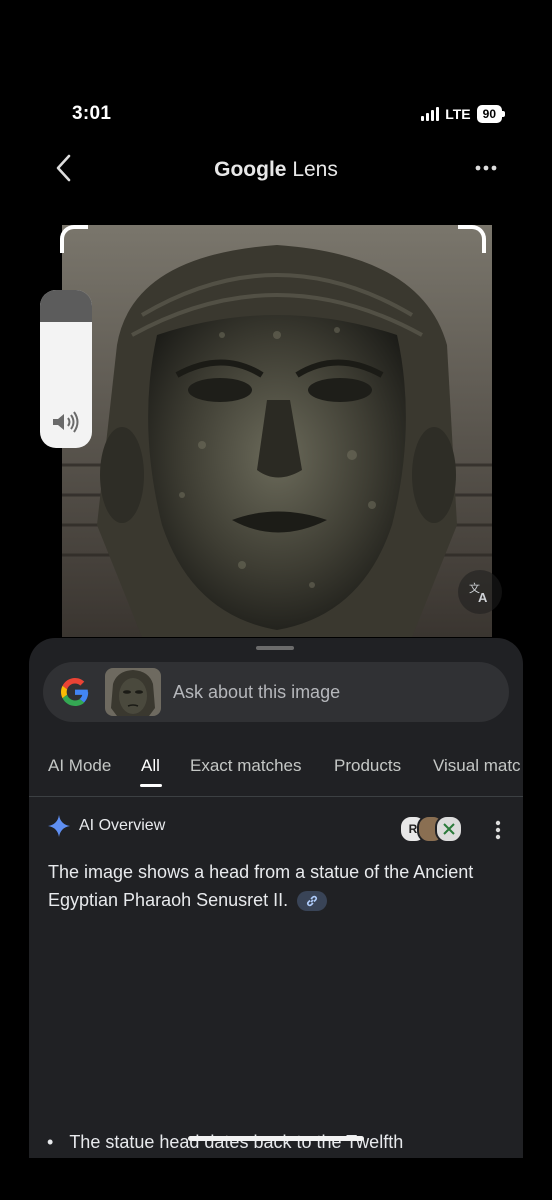  Describe the element at coordinates (491, 114) in the screenshot. I see `battery-icon: 90` at that location.